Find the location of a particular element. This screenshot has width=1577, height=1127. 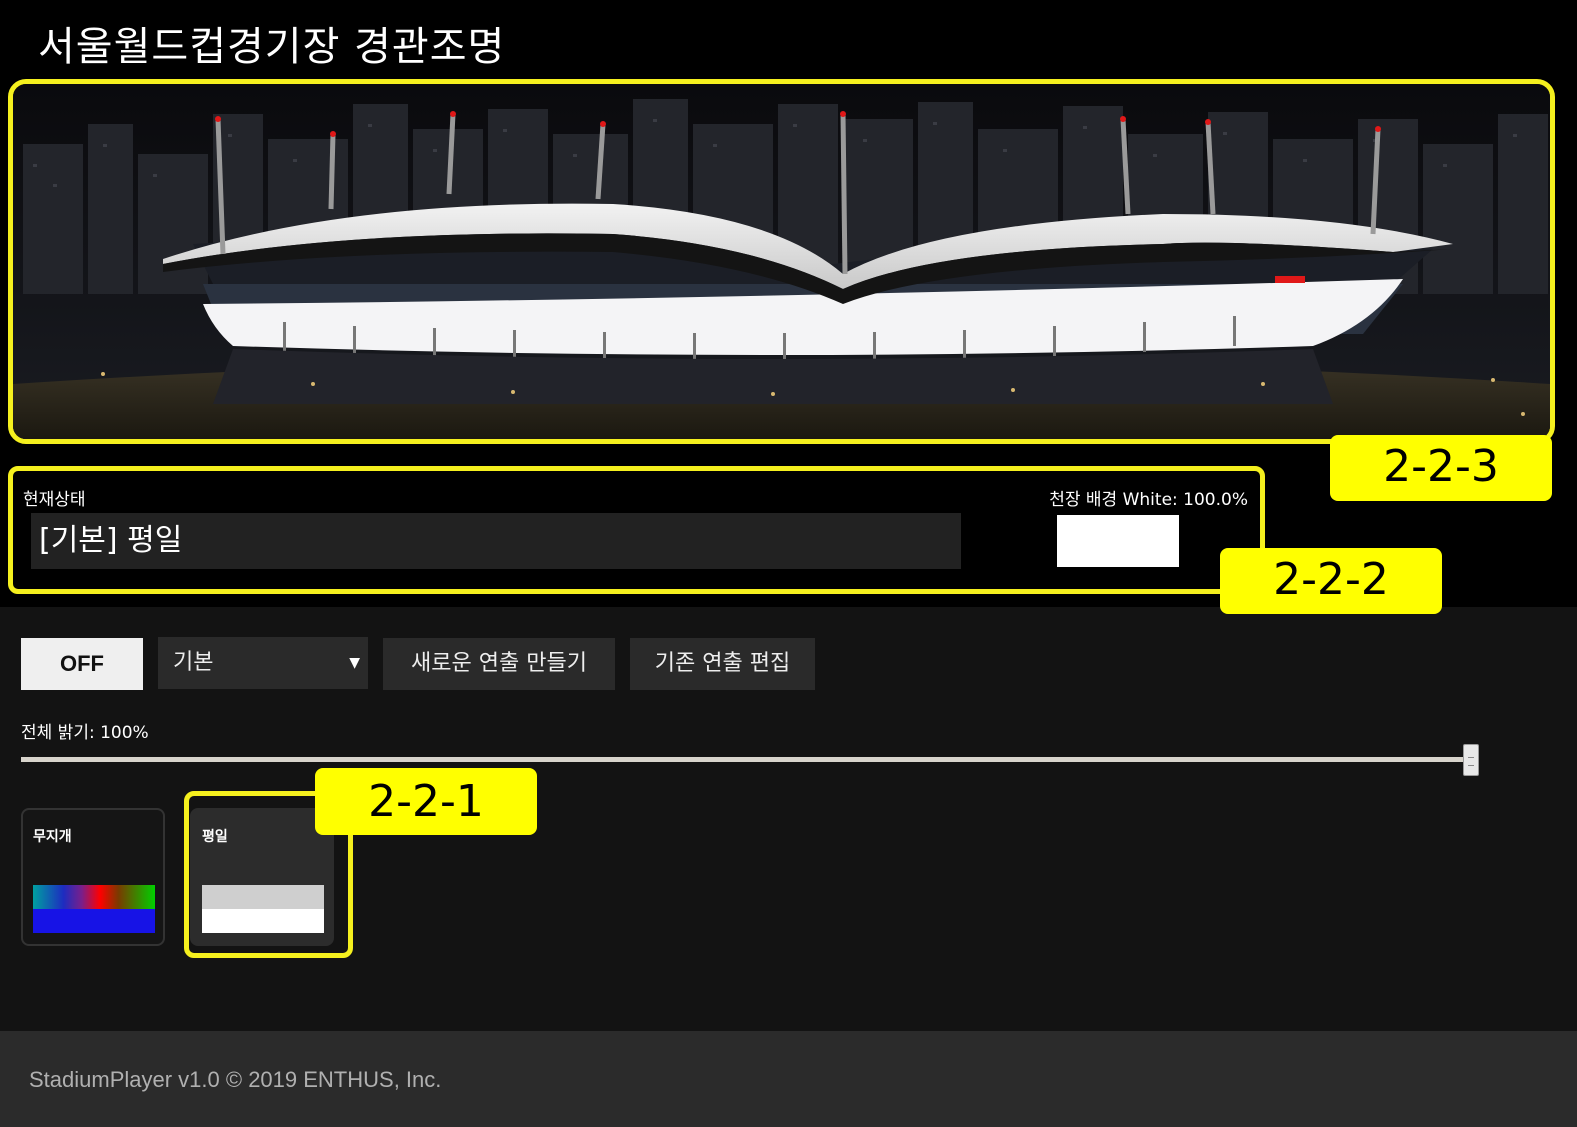

brightness-label: 전체 밝기: 100% is located at coordinates (85, 733).